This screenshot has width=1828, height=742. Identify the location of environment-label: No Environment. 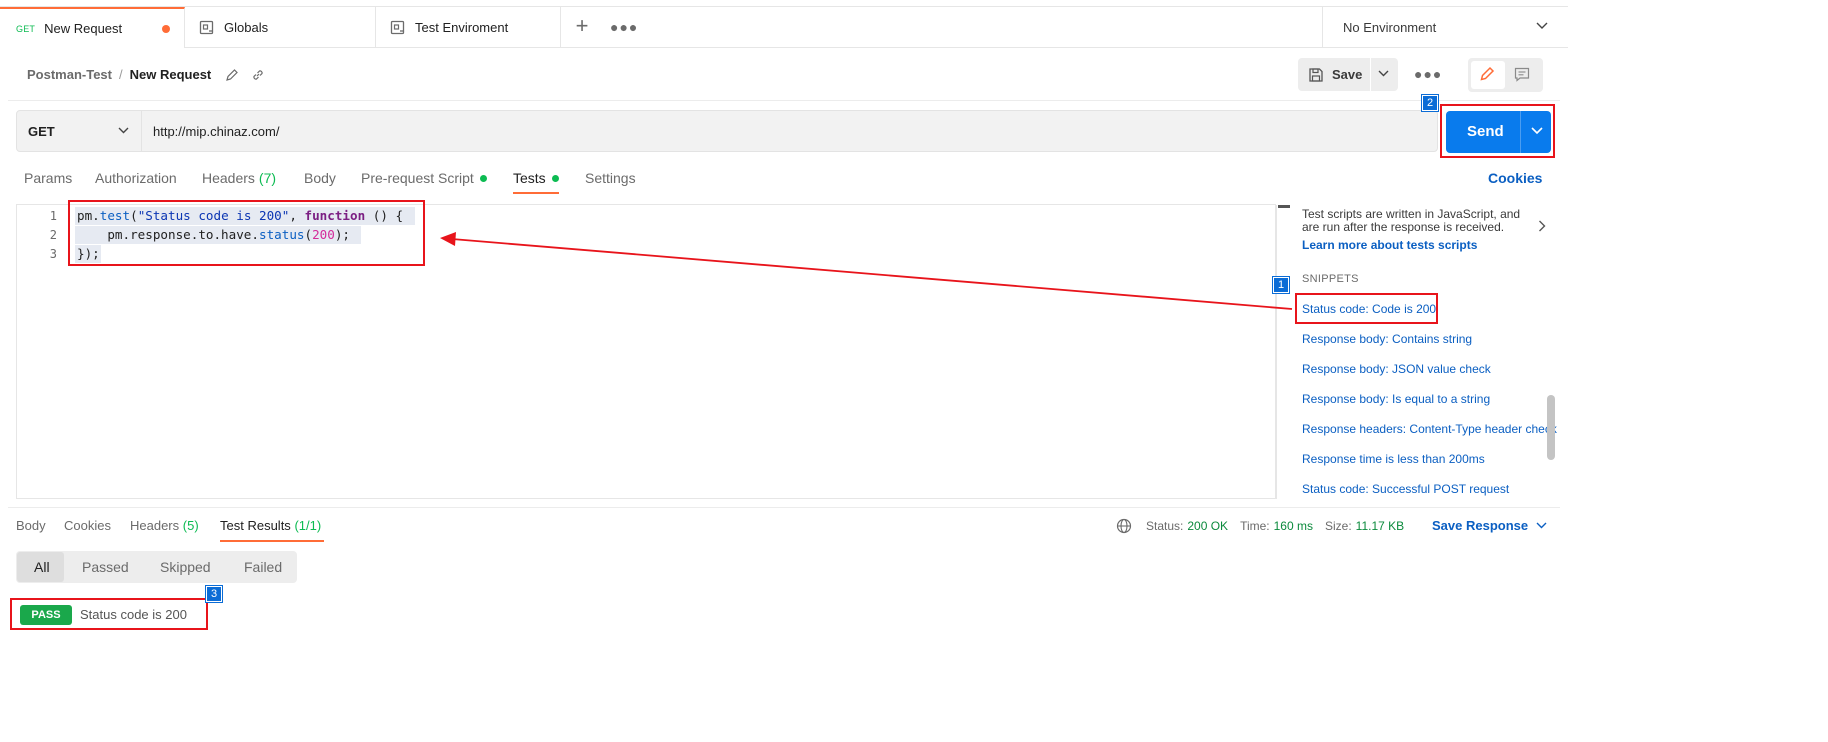
(1390, 27).